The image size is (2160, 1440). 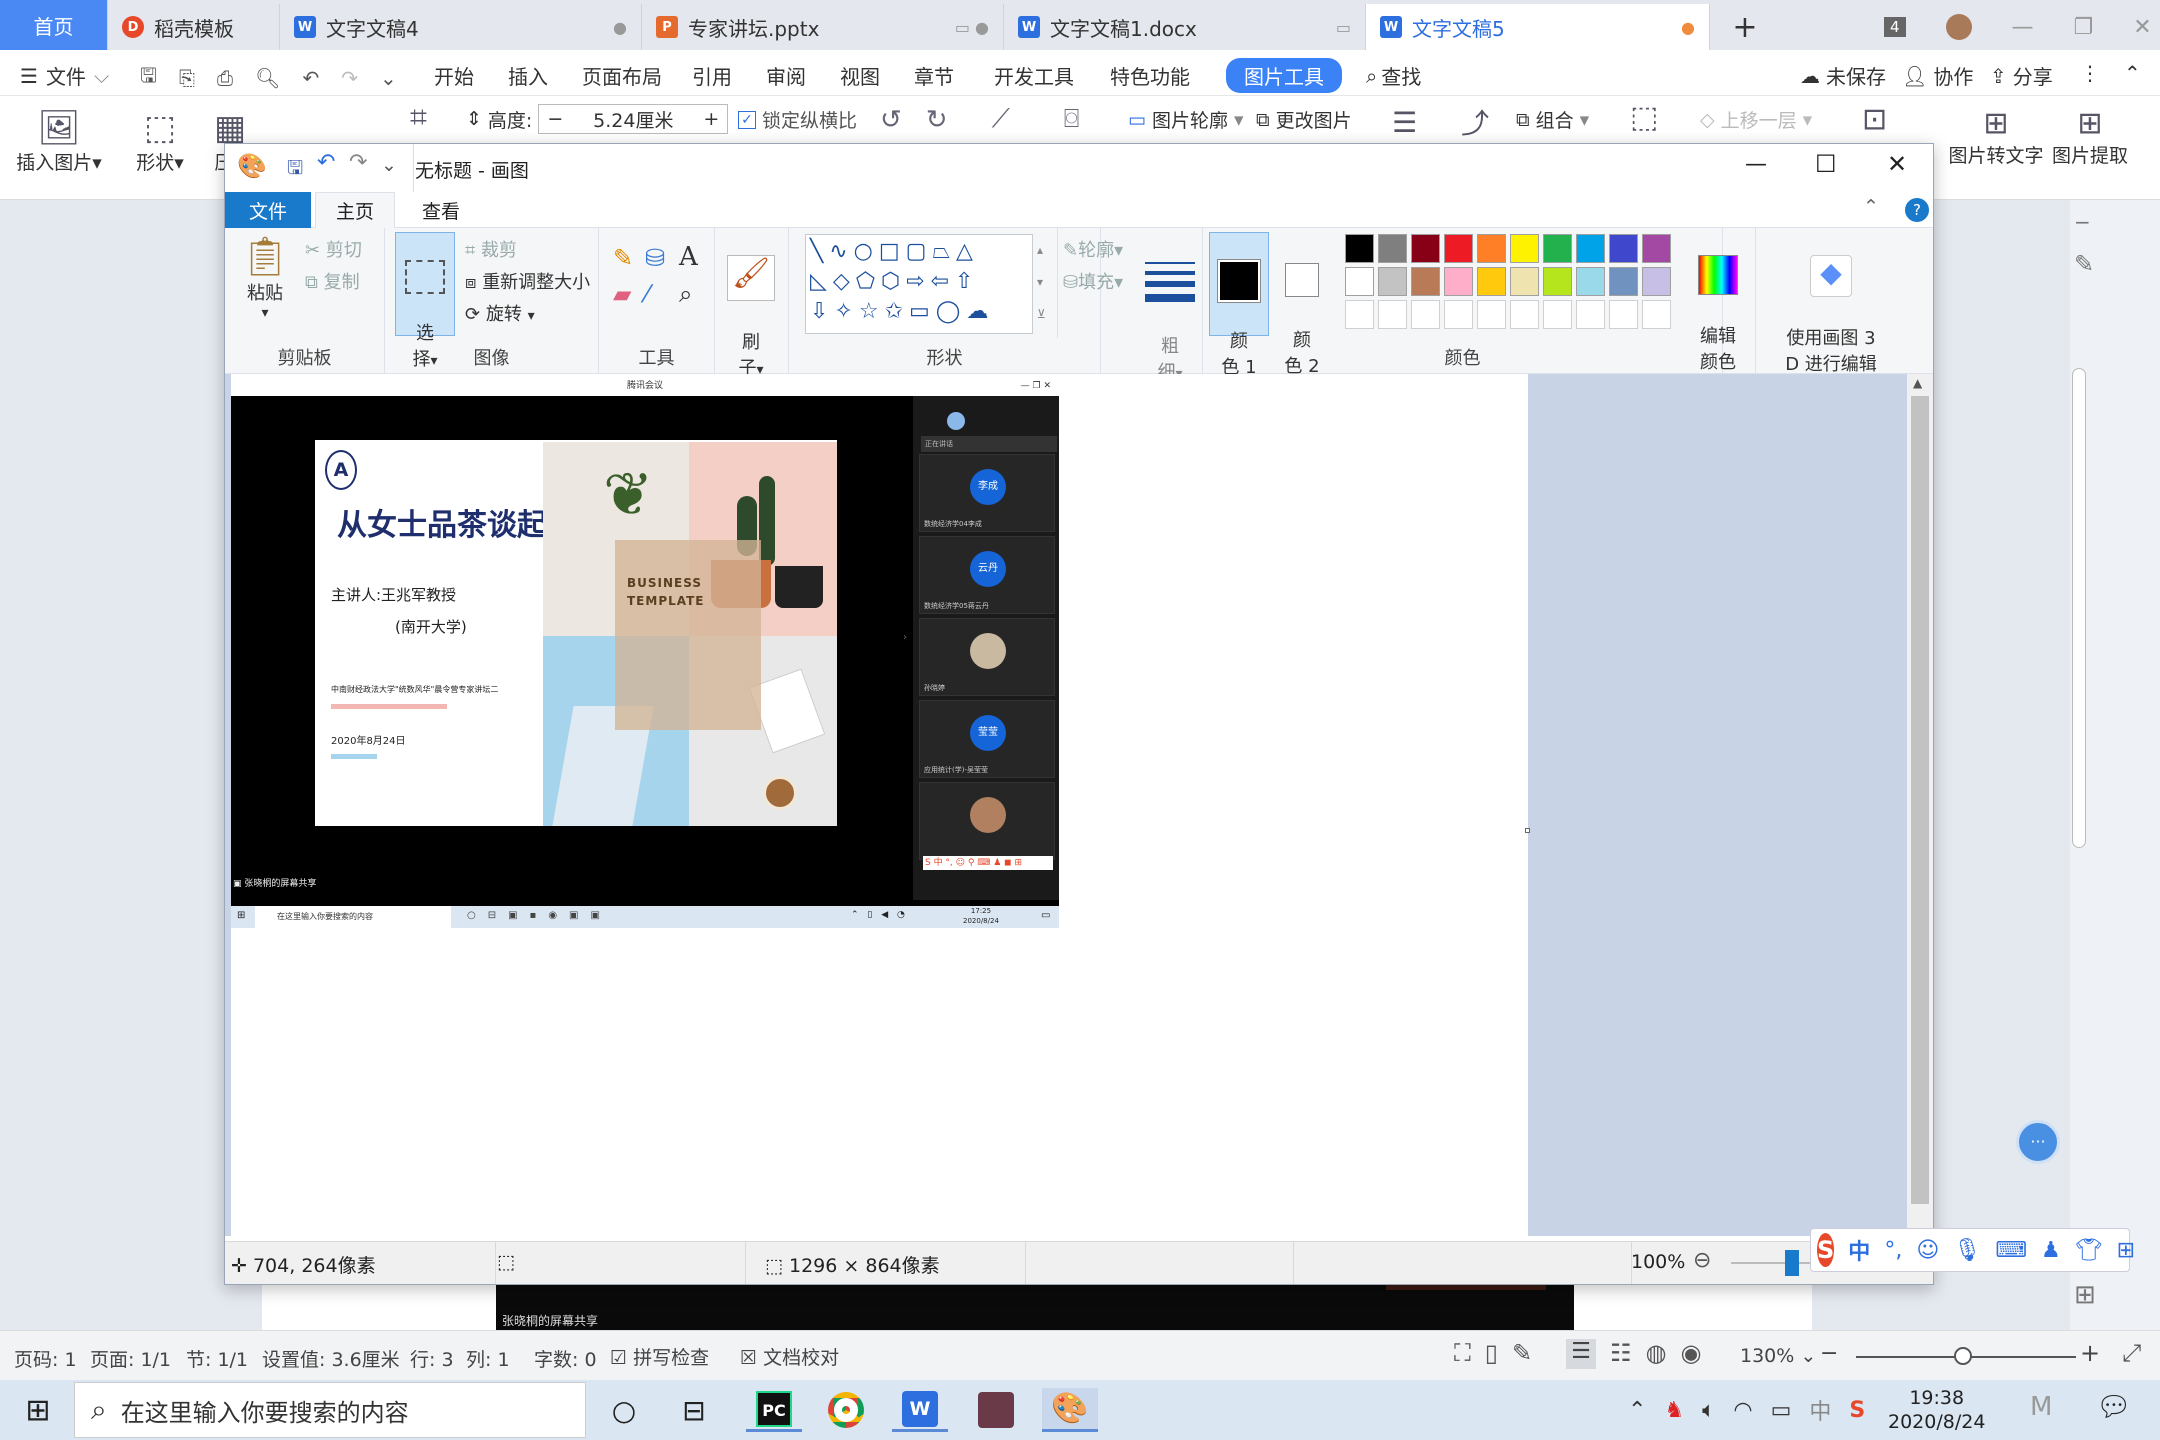 I want to click on fill-bucket-icon: ⛁, so click(x=655, y=258).